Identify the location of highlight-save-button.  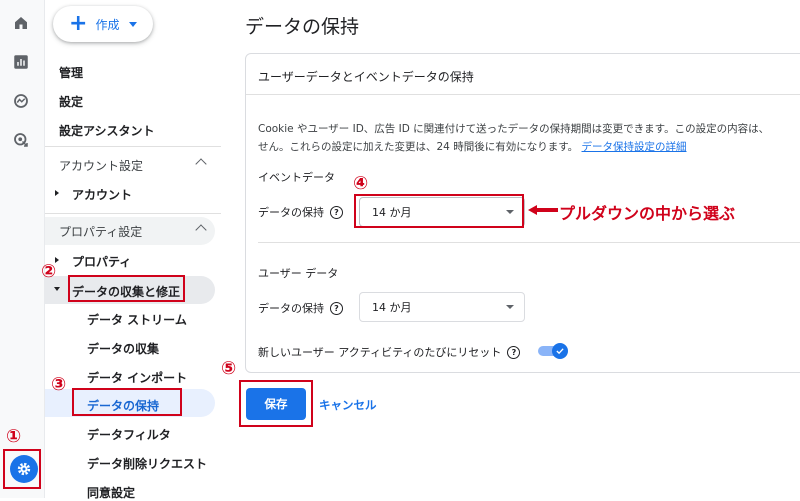
(276, 403).